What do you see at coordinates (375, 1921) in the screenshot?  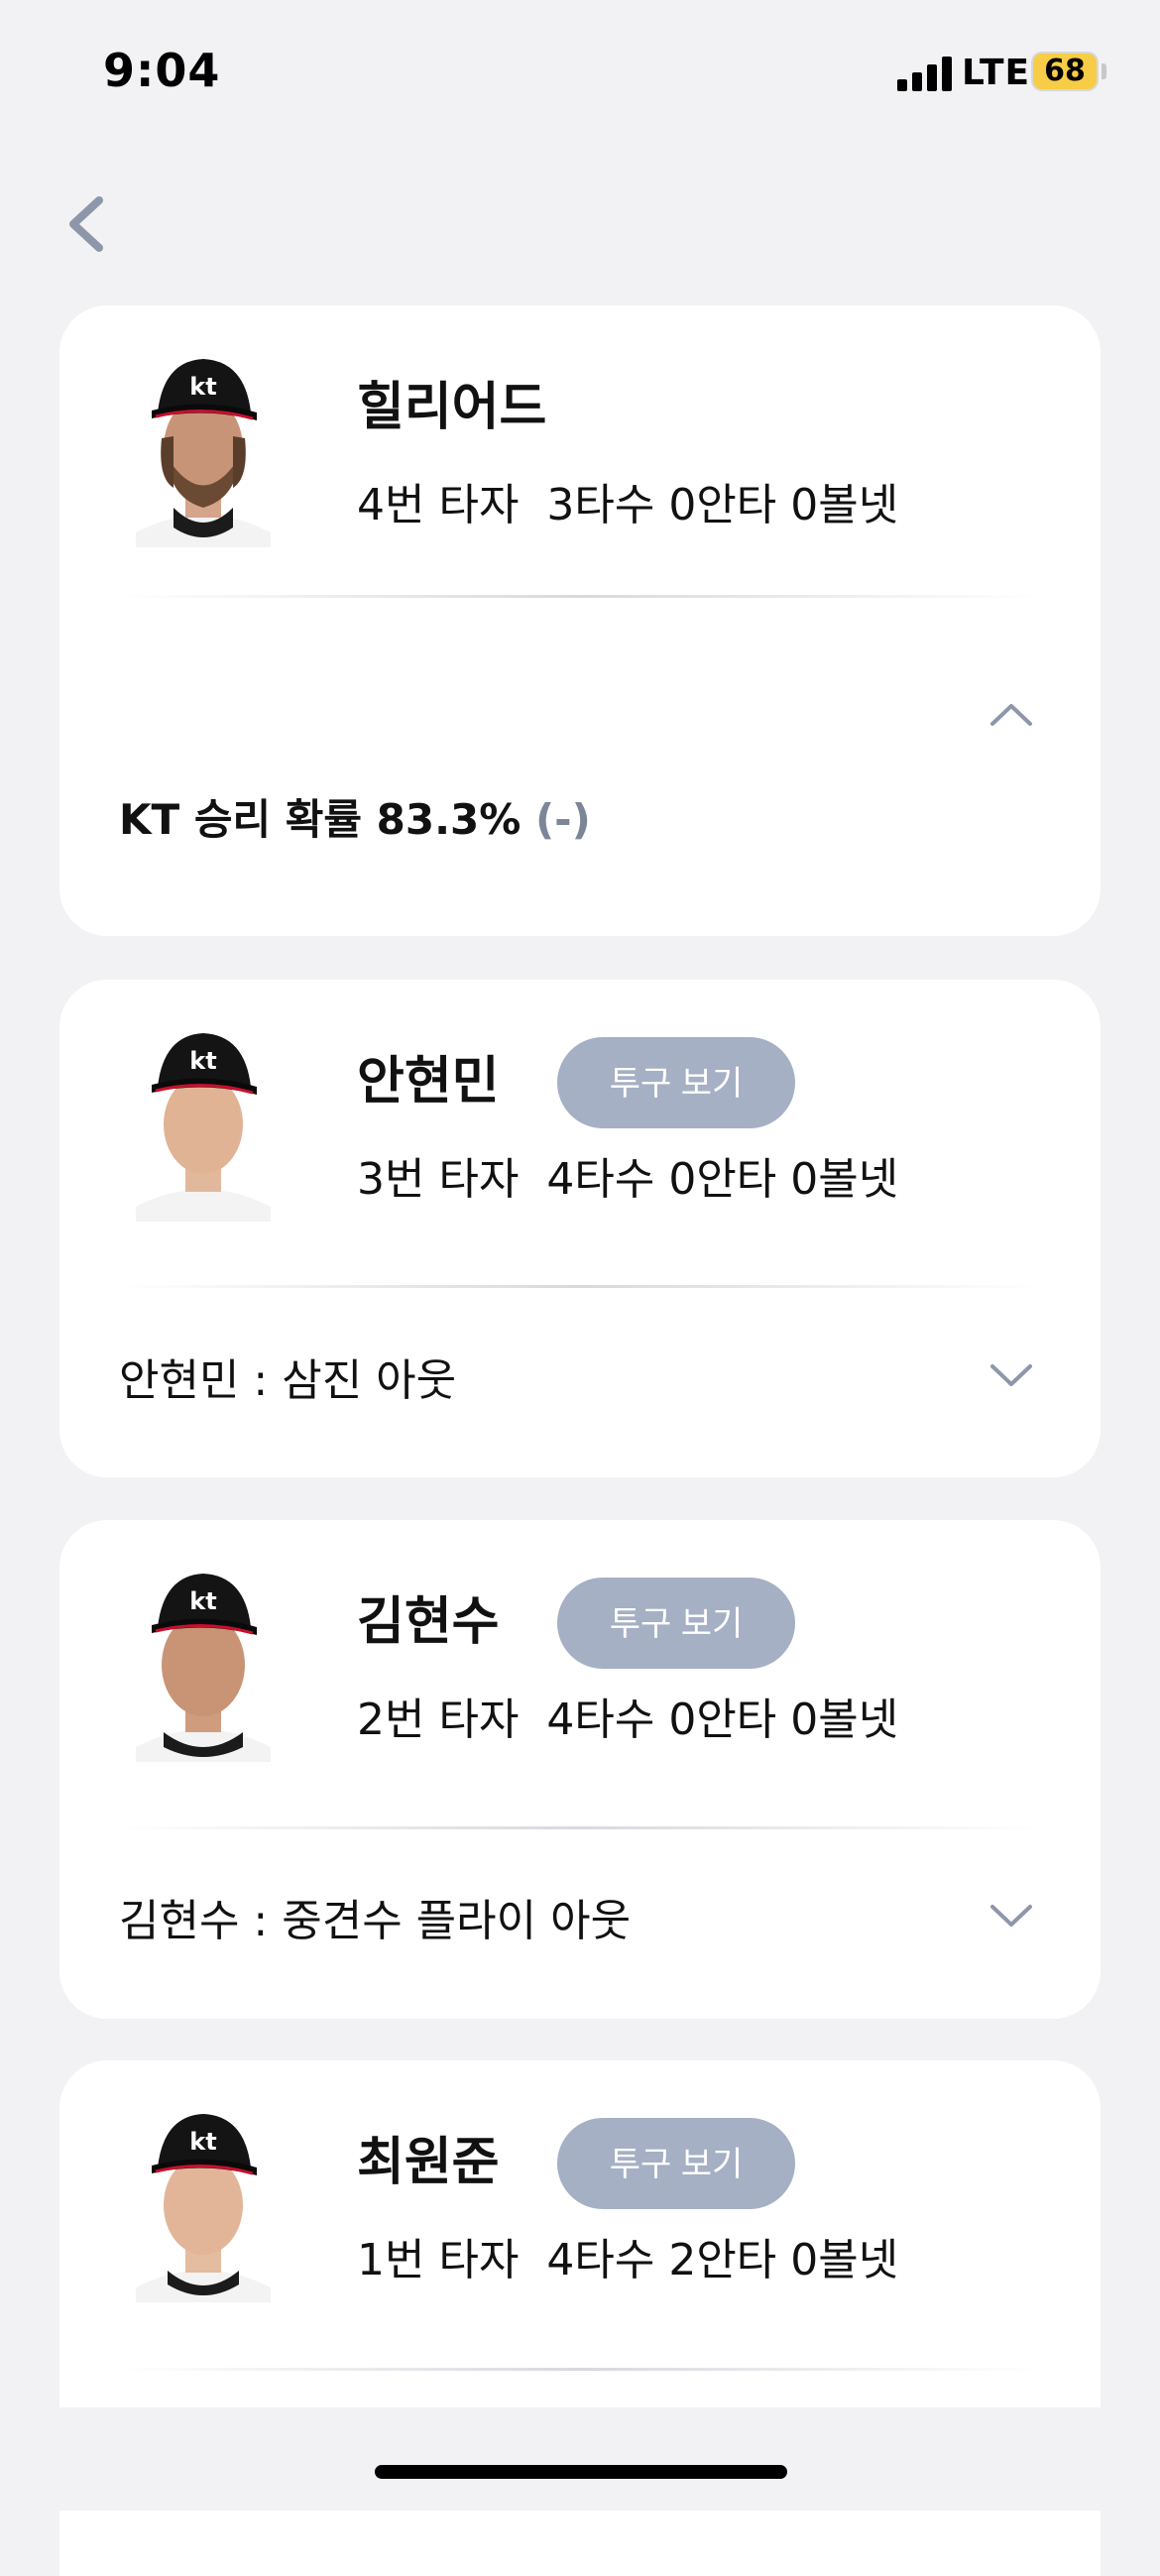 I see `play-result: 김현수 : 중견수 플라이 아웃` at bounding box center [375, 1921].